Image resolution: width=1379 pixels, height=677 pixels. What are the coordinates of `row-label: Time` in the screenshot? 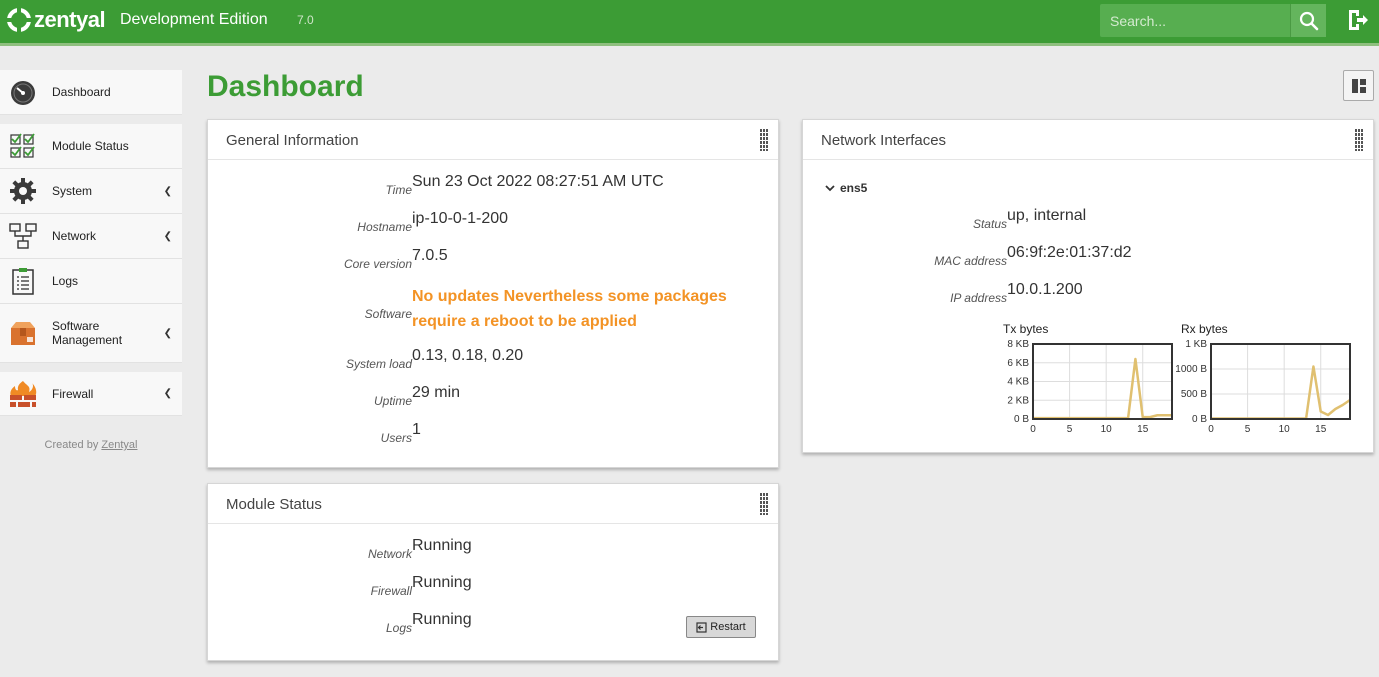 It's located at (398, 190).